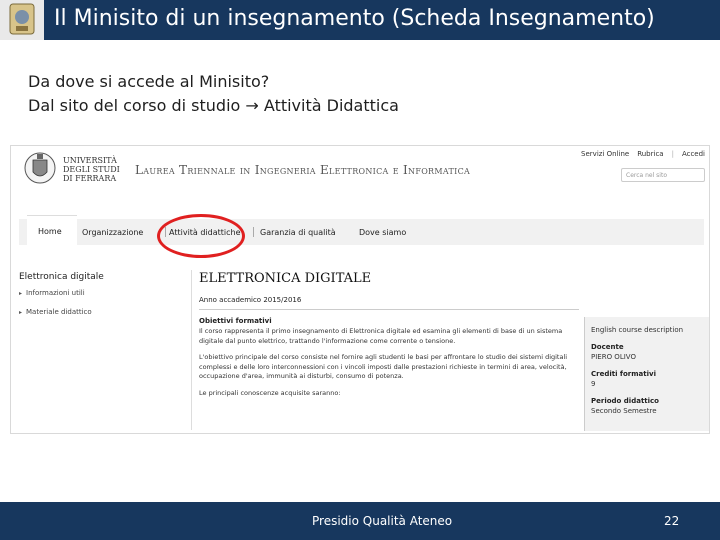 The height and width of the screenshot is (540, 720). What do you see at coordinates (672, 521) in the screenshot?
I see `page-number: 22` at bounding box center [672, 521].